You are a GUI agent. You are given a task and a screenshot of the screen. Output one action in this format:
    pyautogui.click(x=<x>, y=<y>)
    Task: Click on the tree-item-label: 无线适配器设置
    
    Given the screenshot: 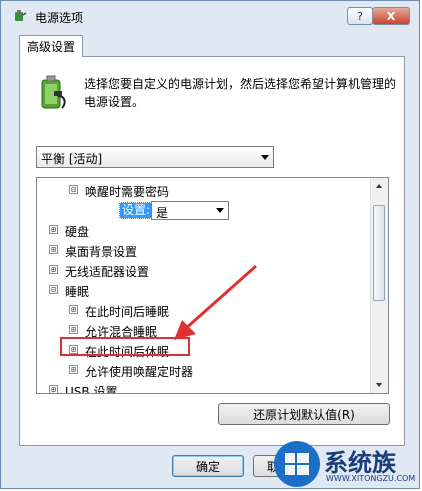 What is the action you would take?
    pyautogui.click(x=107, y=272)
    